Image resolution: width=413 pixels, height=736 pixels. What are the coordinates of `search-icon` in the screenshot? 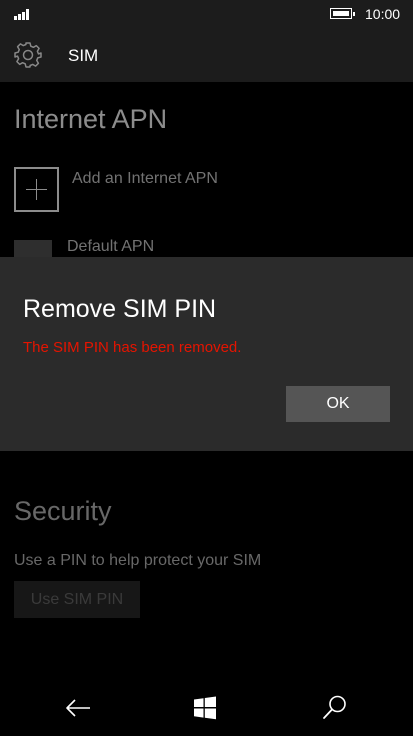 It's located at (335, 707).